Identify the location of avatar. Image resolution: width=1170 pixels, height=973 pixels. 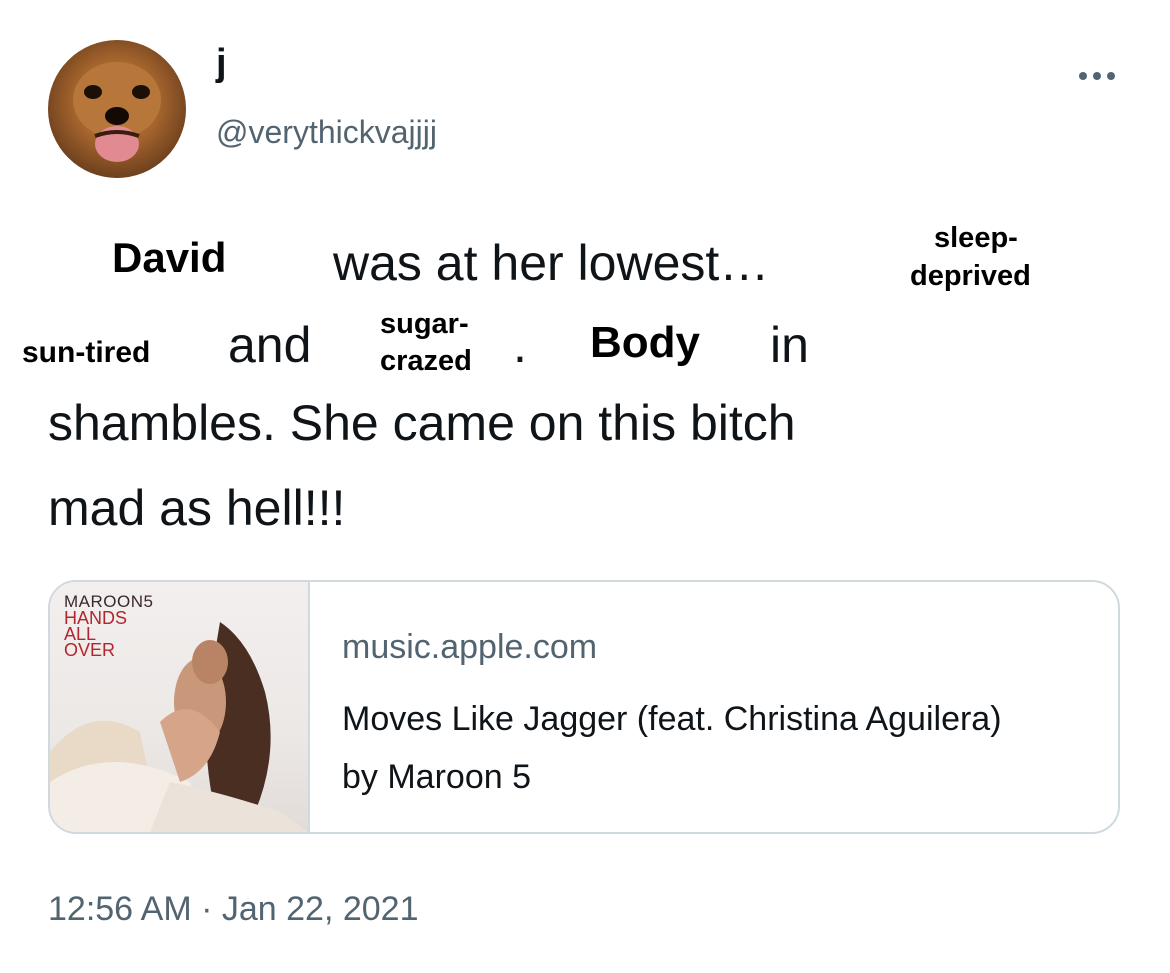
(117, 109).